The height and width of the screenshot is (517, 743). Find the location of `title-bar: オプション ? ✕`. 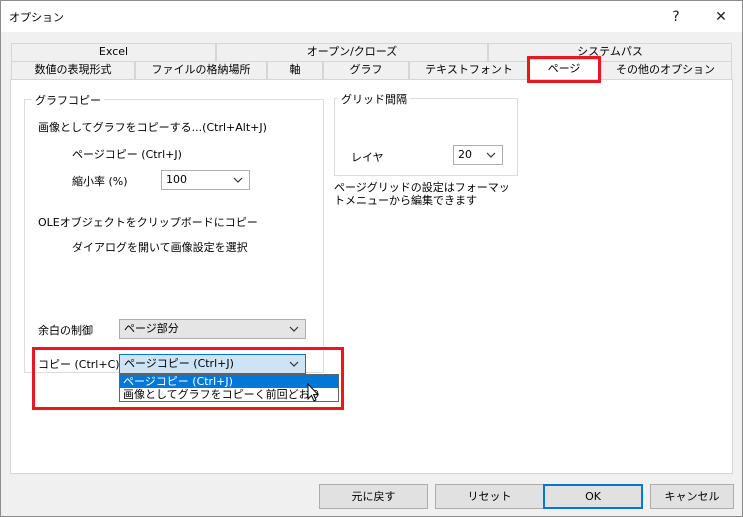

title-bar: オプション ? ✕ is located at coordinates (371, 16).